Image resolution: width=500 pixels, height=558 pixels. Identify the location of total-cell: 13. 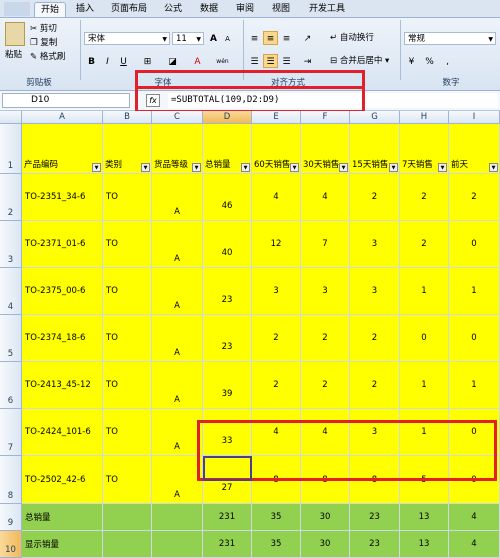
(424, 517).